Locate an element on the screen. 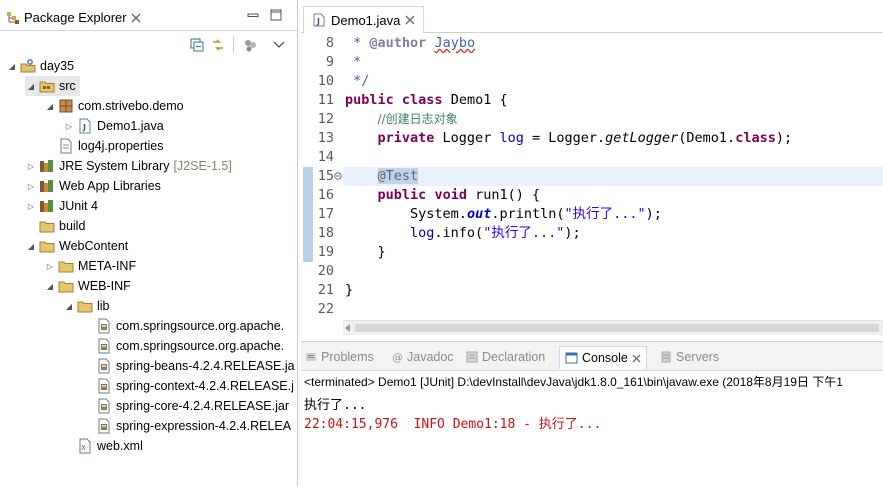 The height and width of the screenshot is (487, 883). tab-demo1-java: J Demo1.java is located at coordinates (364, 19).